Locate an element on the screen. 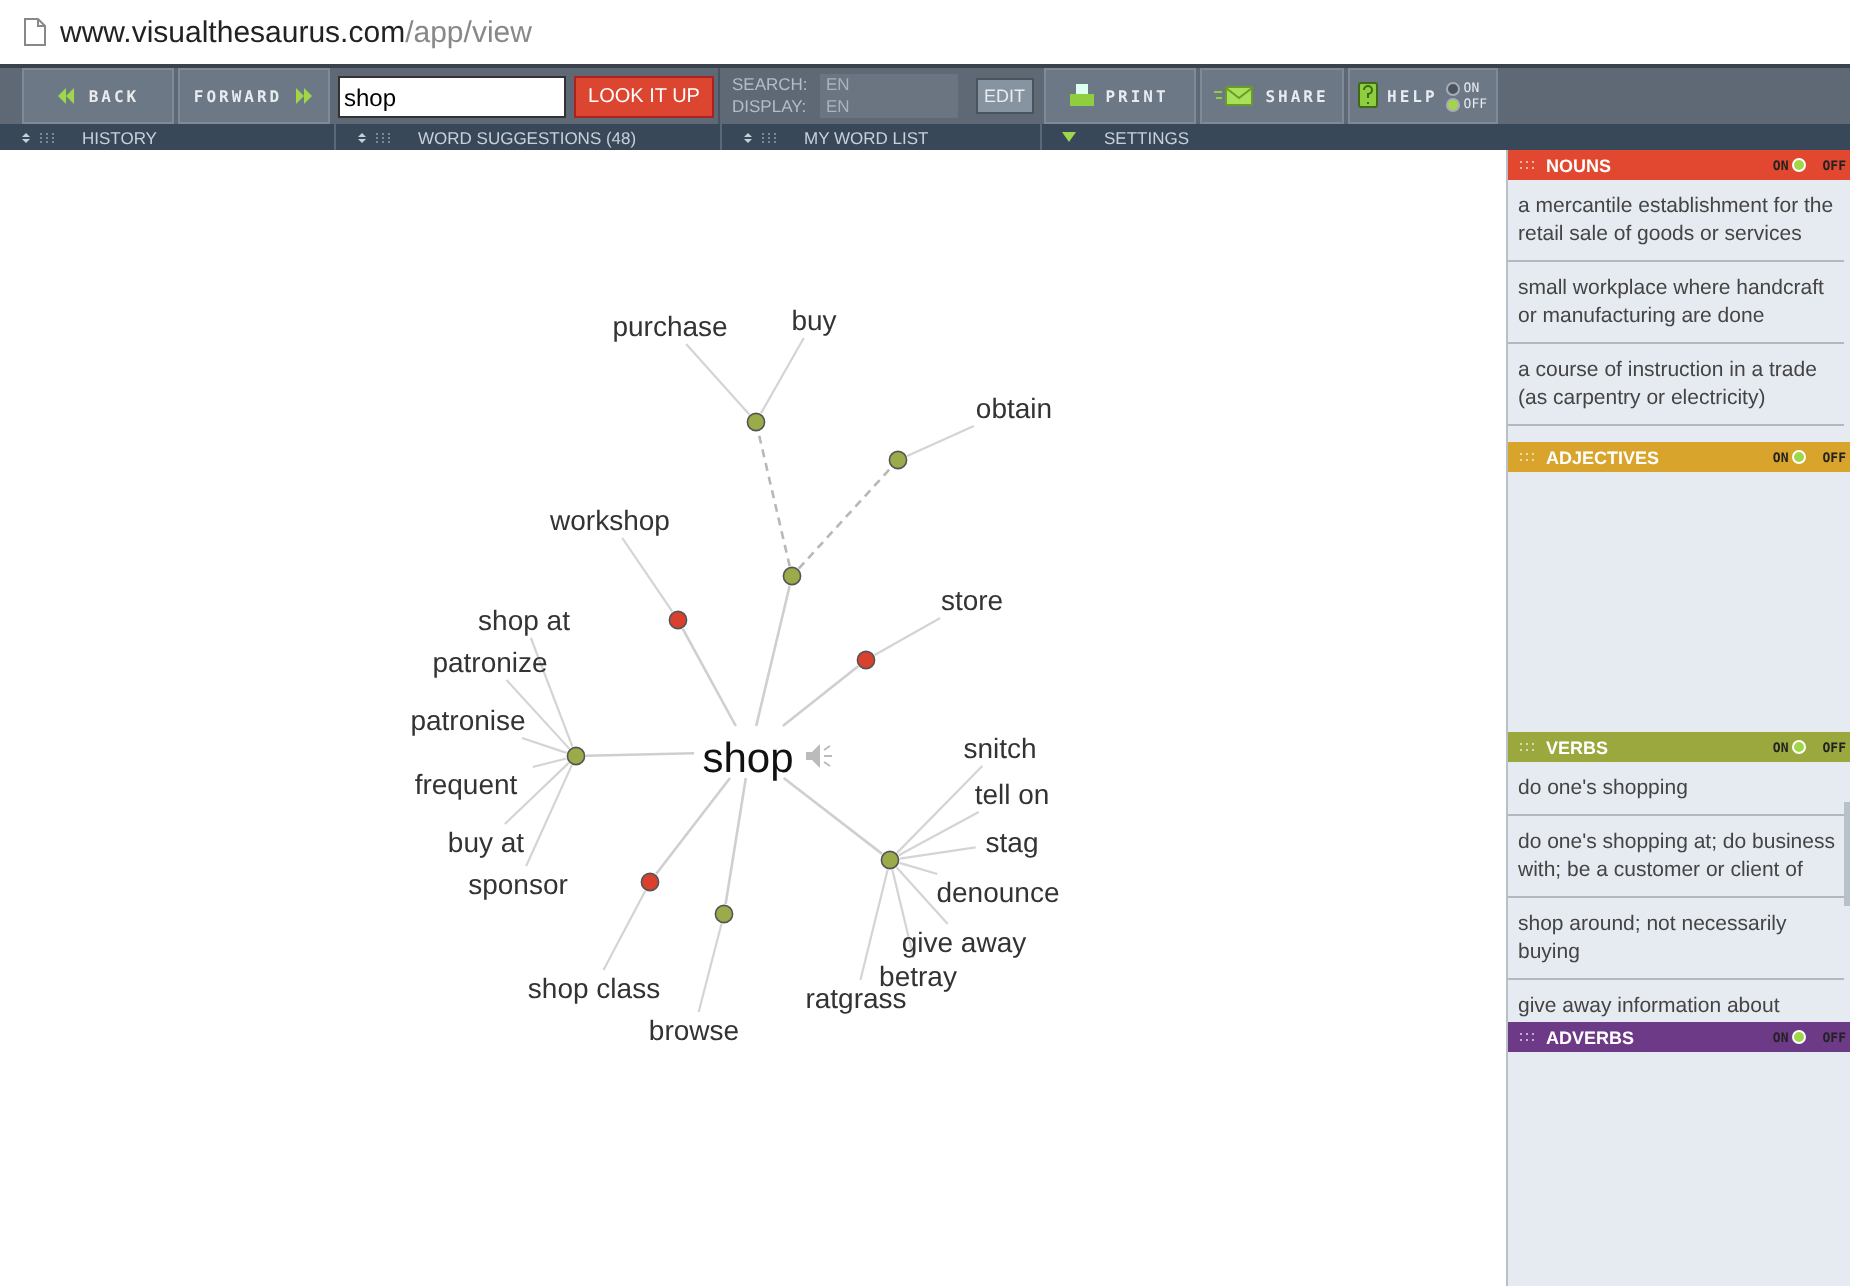 Image resolution: width=1850 pixels, height=1286 pixels. word-label: shop at is located at coordinates (524, 620).